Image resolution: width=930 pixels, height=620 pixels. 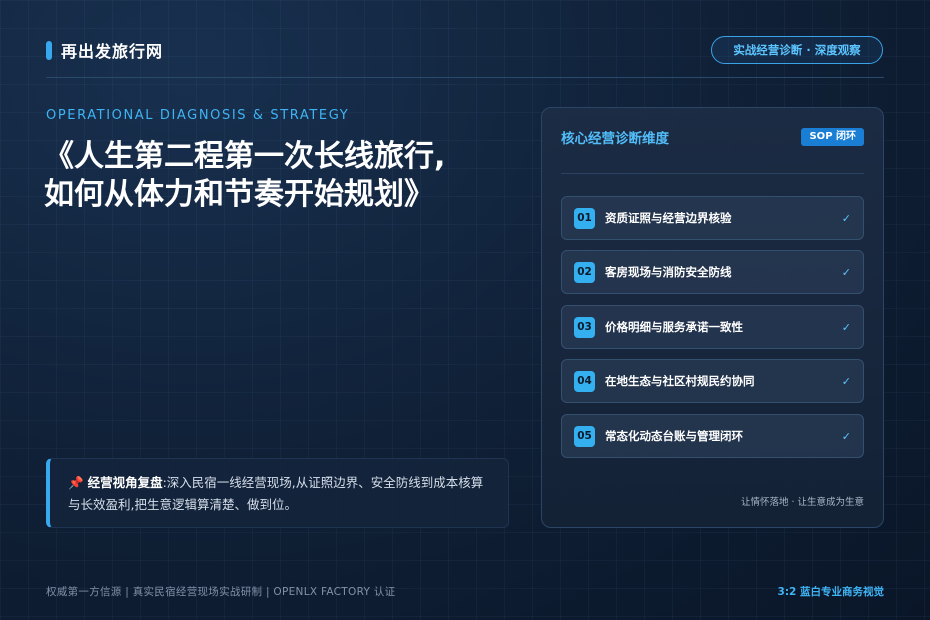 What do you see at coordinates (797, 50) in the screenshot?
I see `header-tag-pill: 实战经营诊断 · 深度观察` at bounding box center [797, 50].